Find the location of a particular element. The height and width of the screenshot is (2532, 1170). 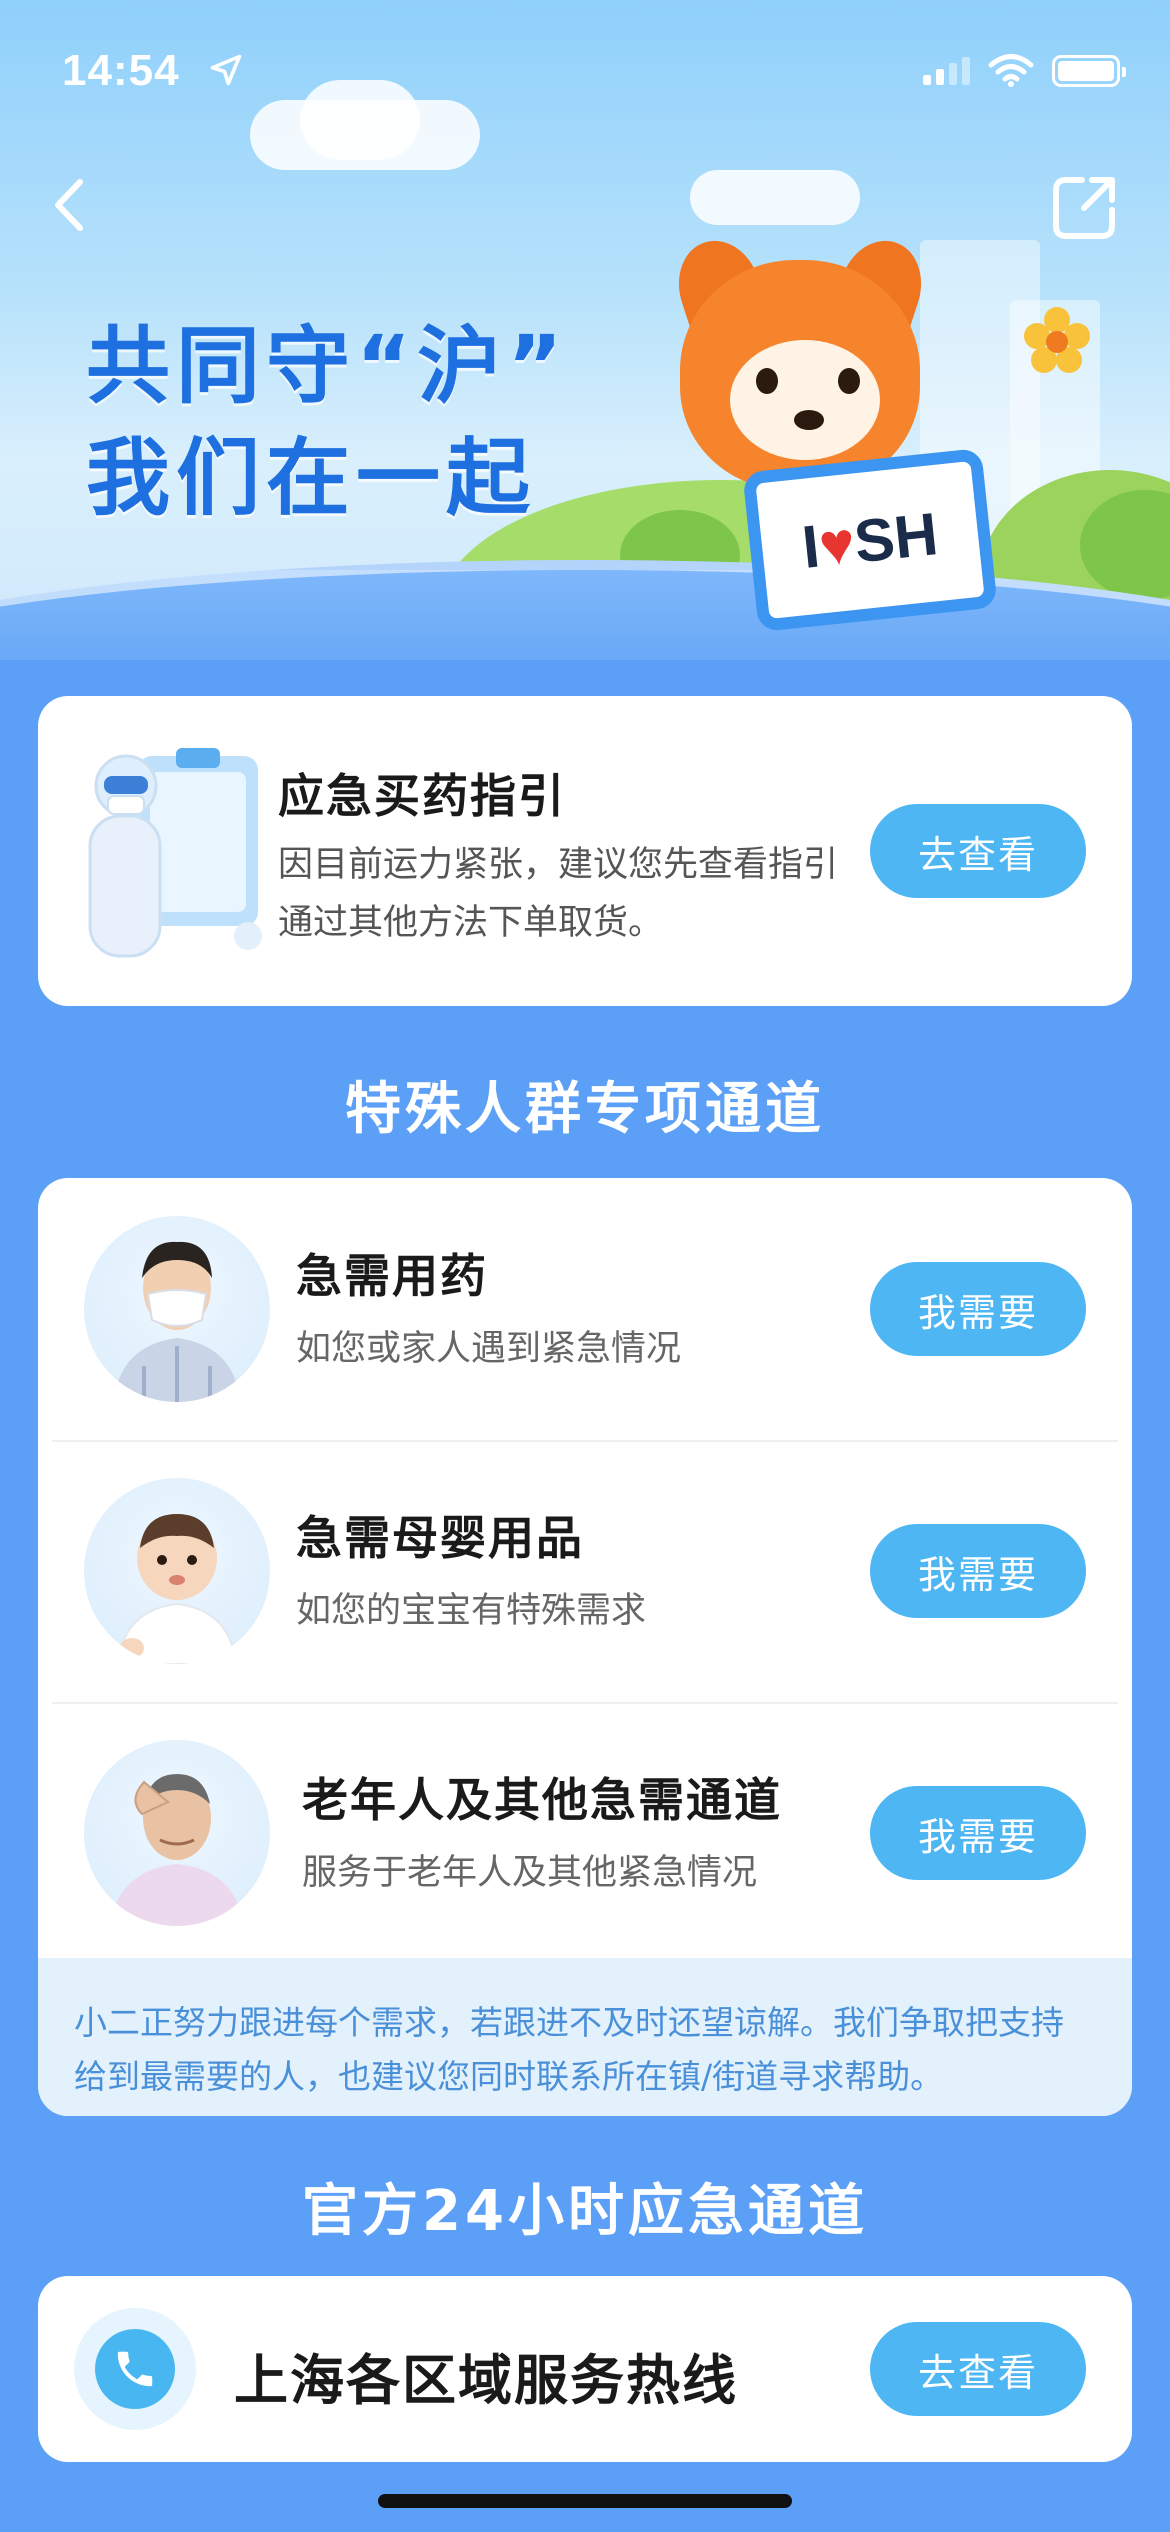

cellular-signal-icon is located at coordinates (946, 71).